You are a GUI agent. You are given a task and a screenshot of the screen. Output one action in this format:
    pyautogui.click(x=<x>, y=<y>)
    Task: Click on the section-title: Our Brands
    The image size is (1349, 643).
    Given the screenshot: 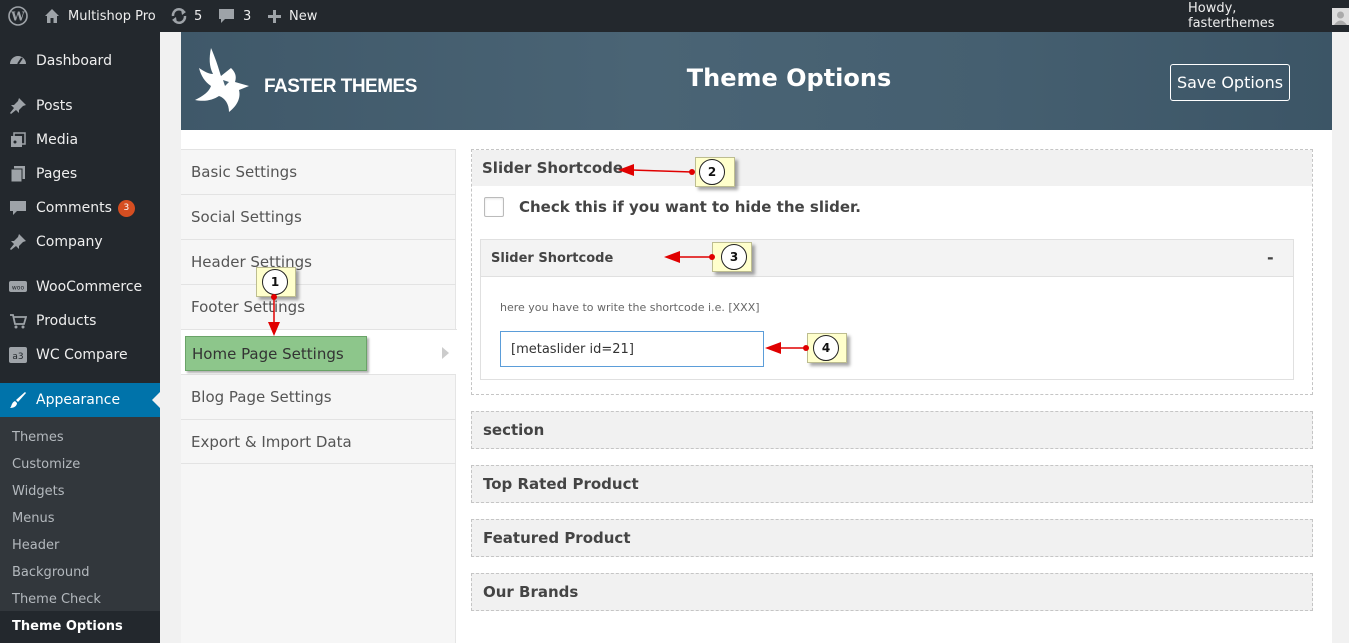 What is the action you would take?
    pyautogui.click(x=531, y=592)
    